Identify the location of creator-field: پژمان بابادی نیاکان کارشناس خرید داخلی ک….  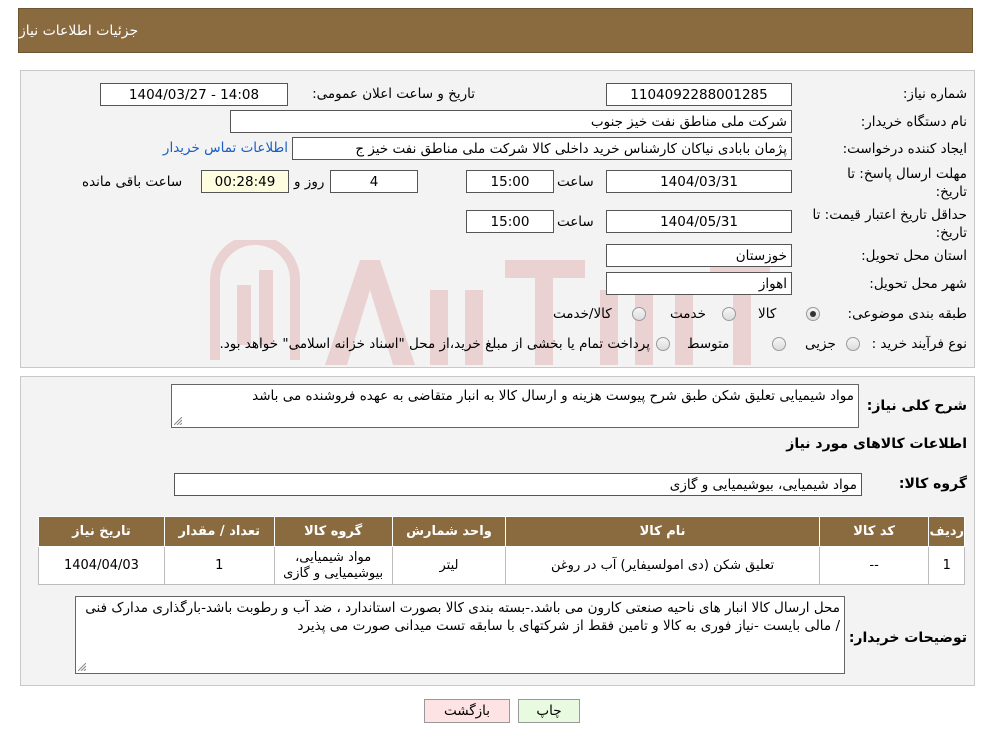
(542, 148).